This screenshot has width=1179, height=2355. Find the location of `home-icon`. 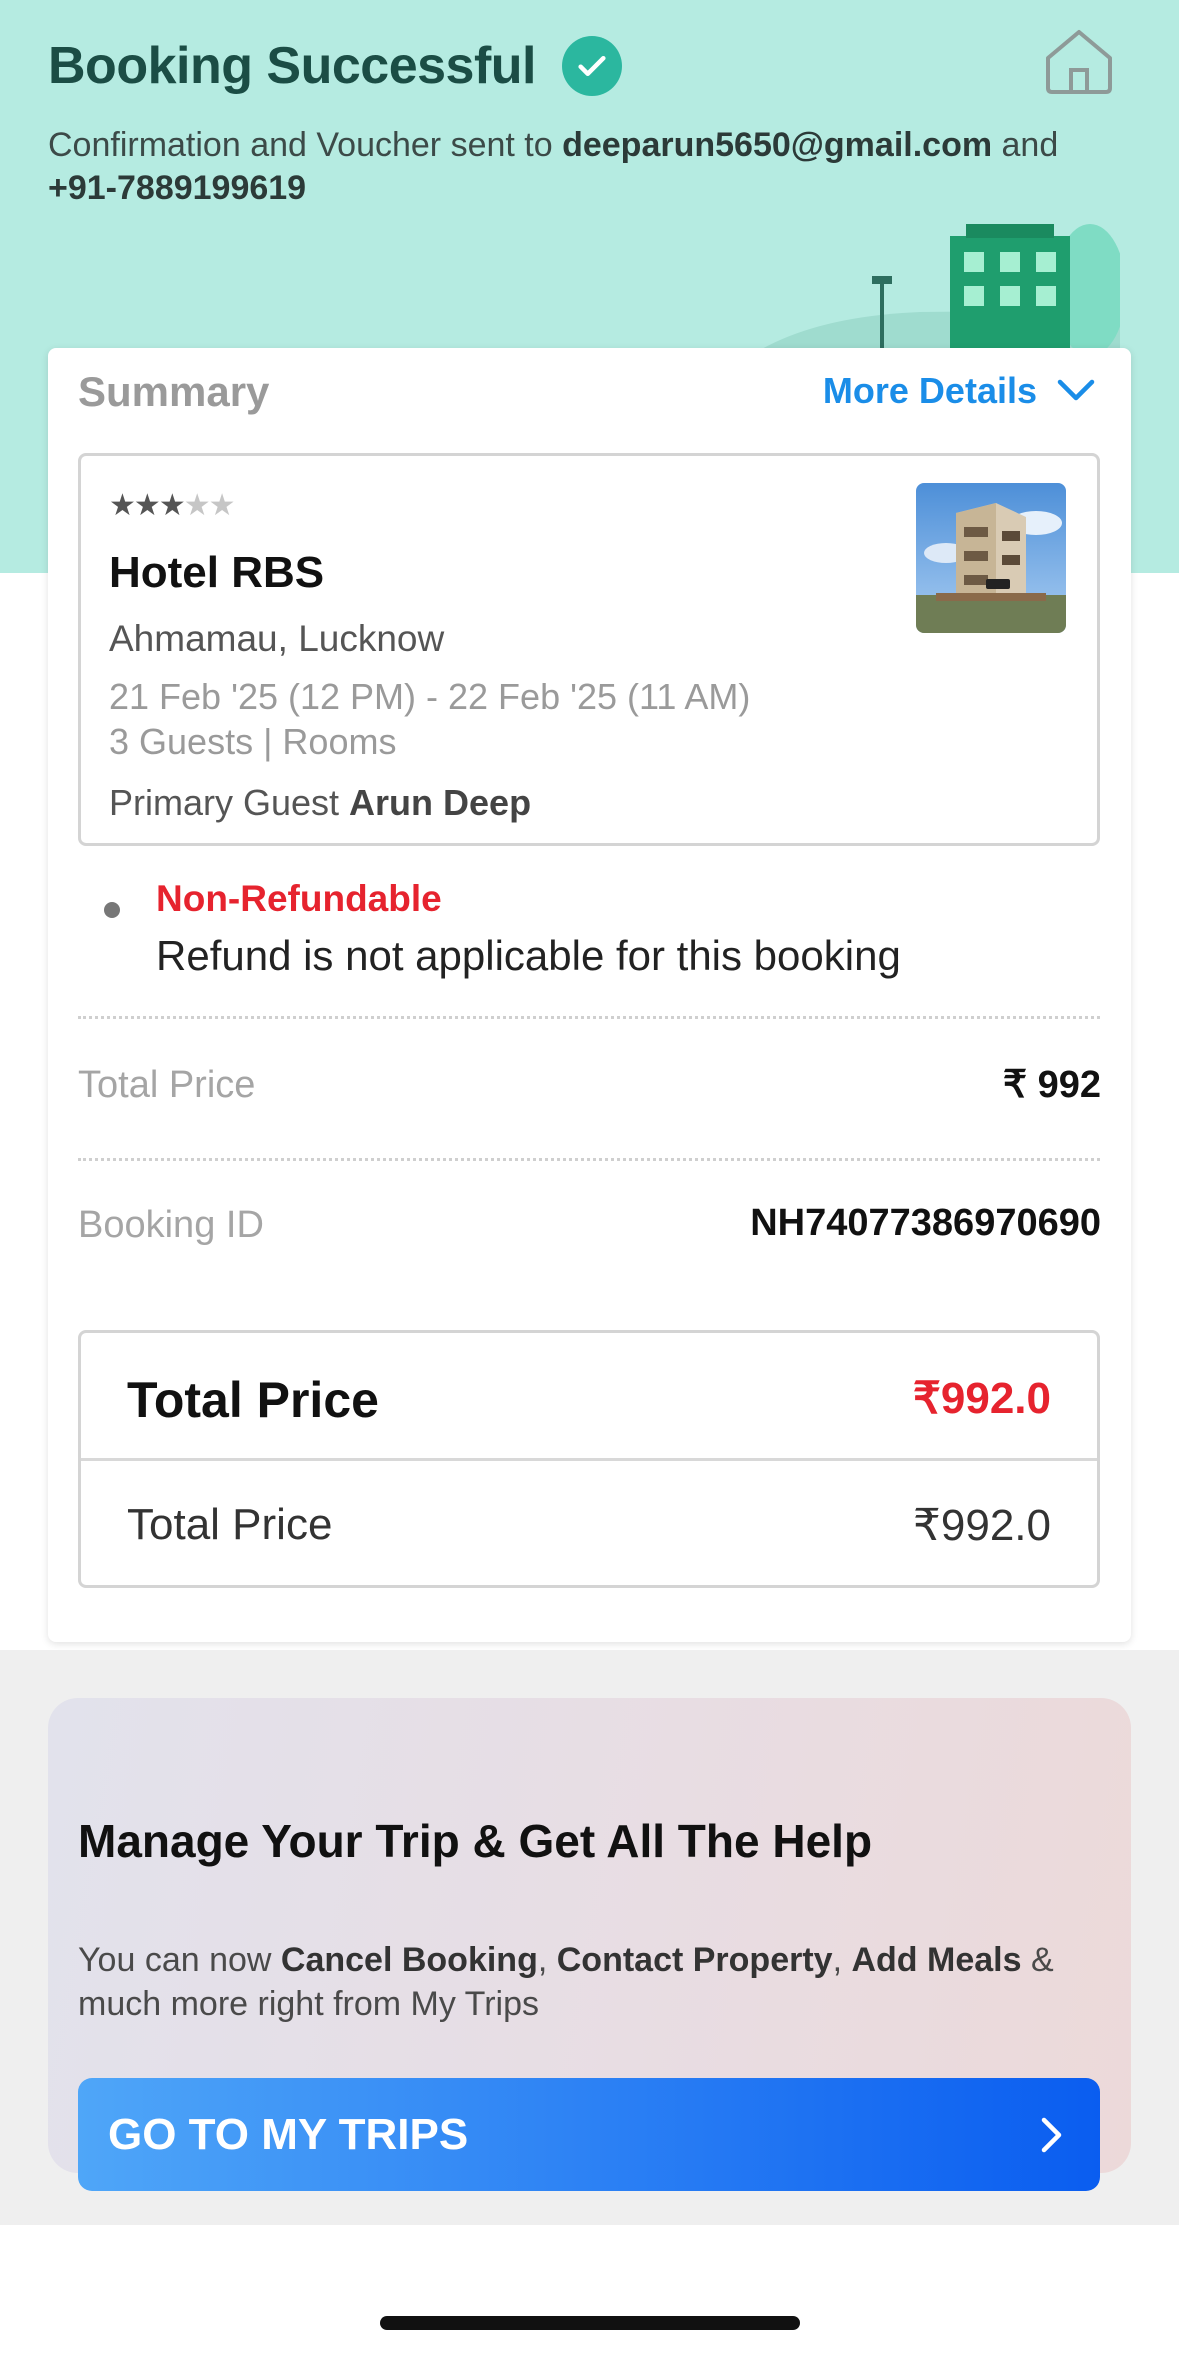

home-icon is located at coordinates (1079, 60).